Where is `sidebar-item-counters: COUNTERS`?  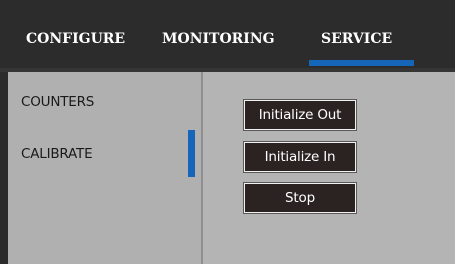
sidebar-item-counters: COUNTERS is located at coordinates (57, 104).